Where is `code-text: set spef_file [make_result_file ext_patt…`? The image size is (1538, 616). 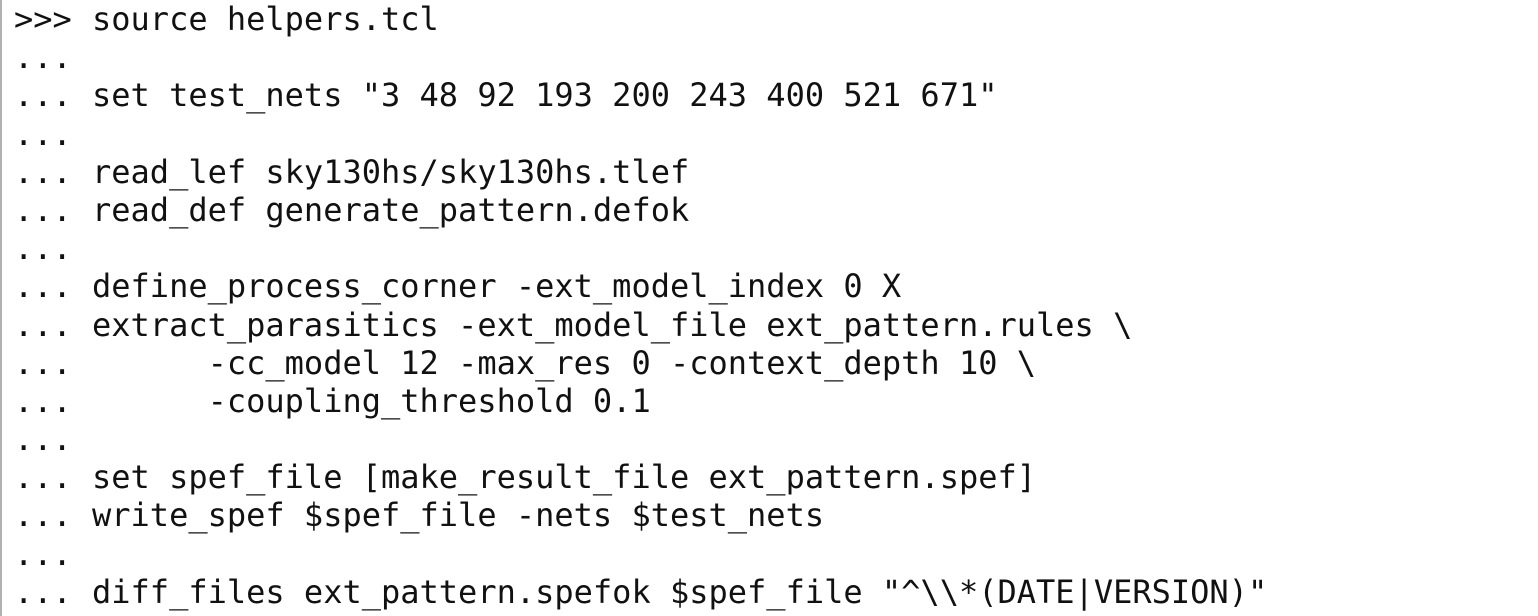
code-text: set spef_file [make_result_file ext_patt… is located at coordinates (564, 477).